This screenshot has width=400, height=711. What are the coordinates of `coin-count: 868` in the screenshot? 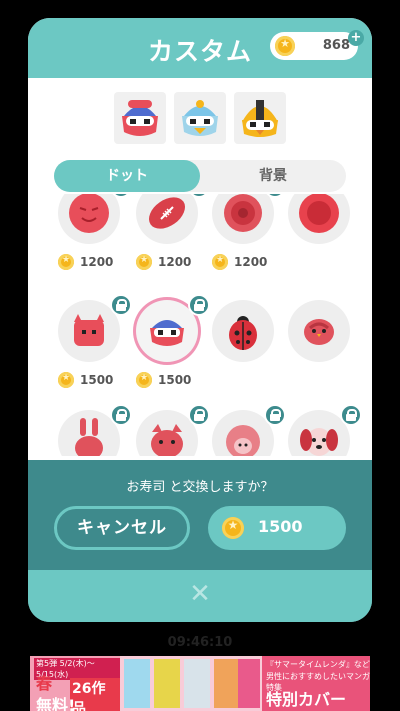 It's located at (336, 45).